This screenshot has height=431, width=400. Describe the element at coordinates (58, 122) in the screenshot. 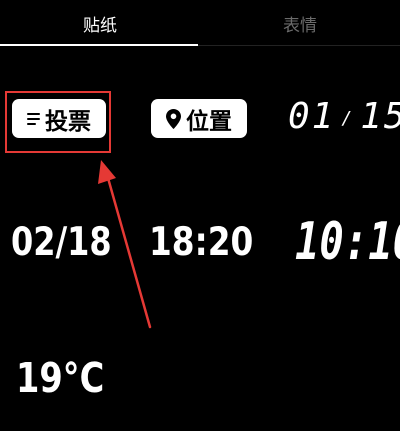

I see `highlight-box` at that location.